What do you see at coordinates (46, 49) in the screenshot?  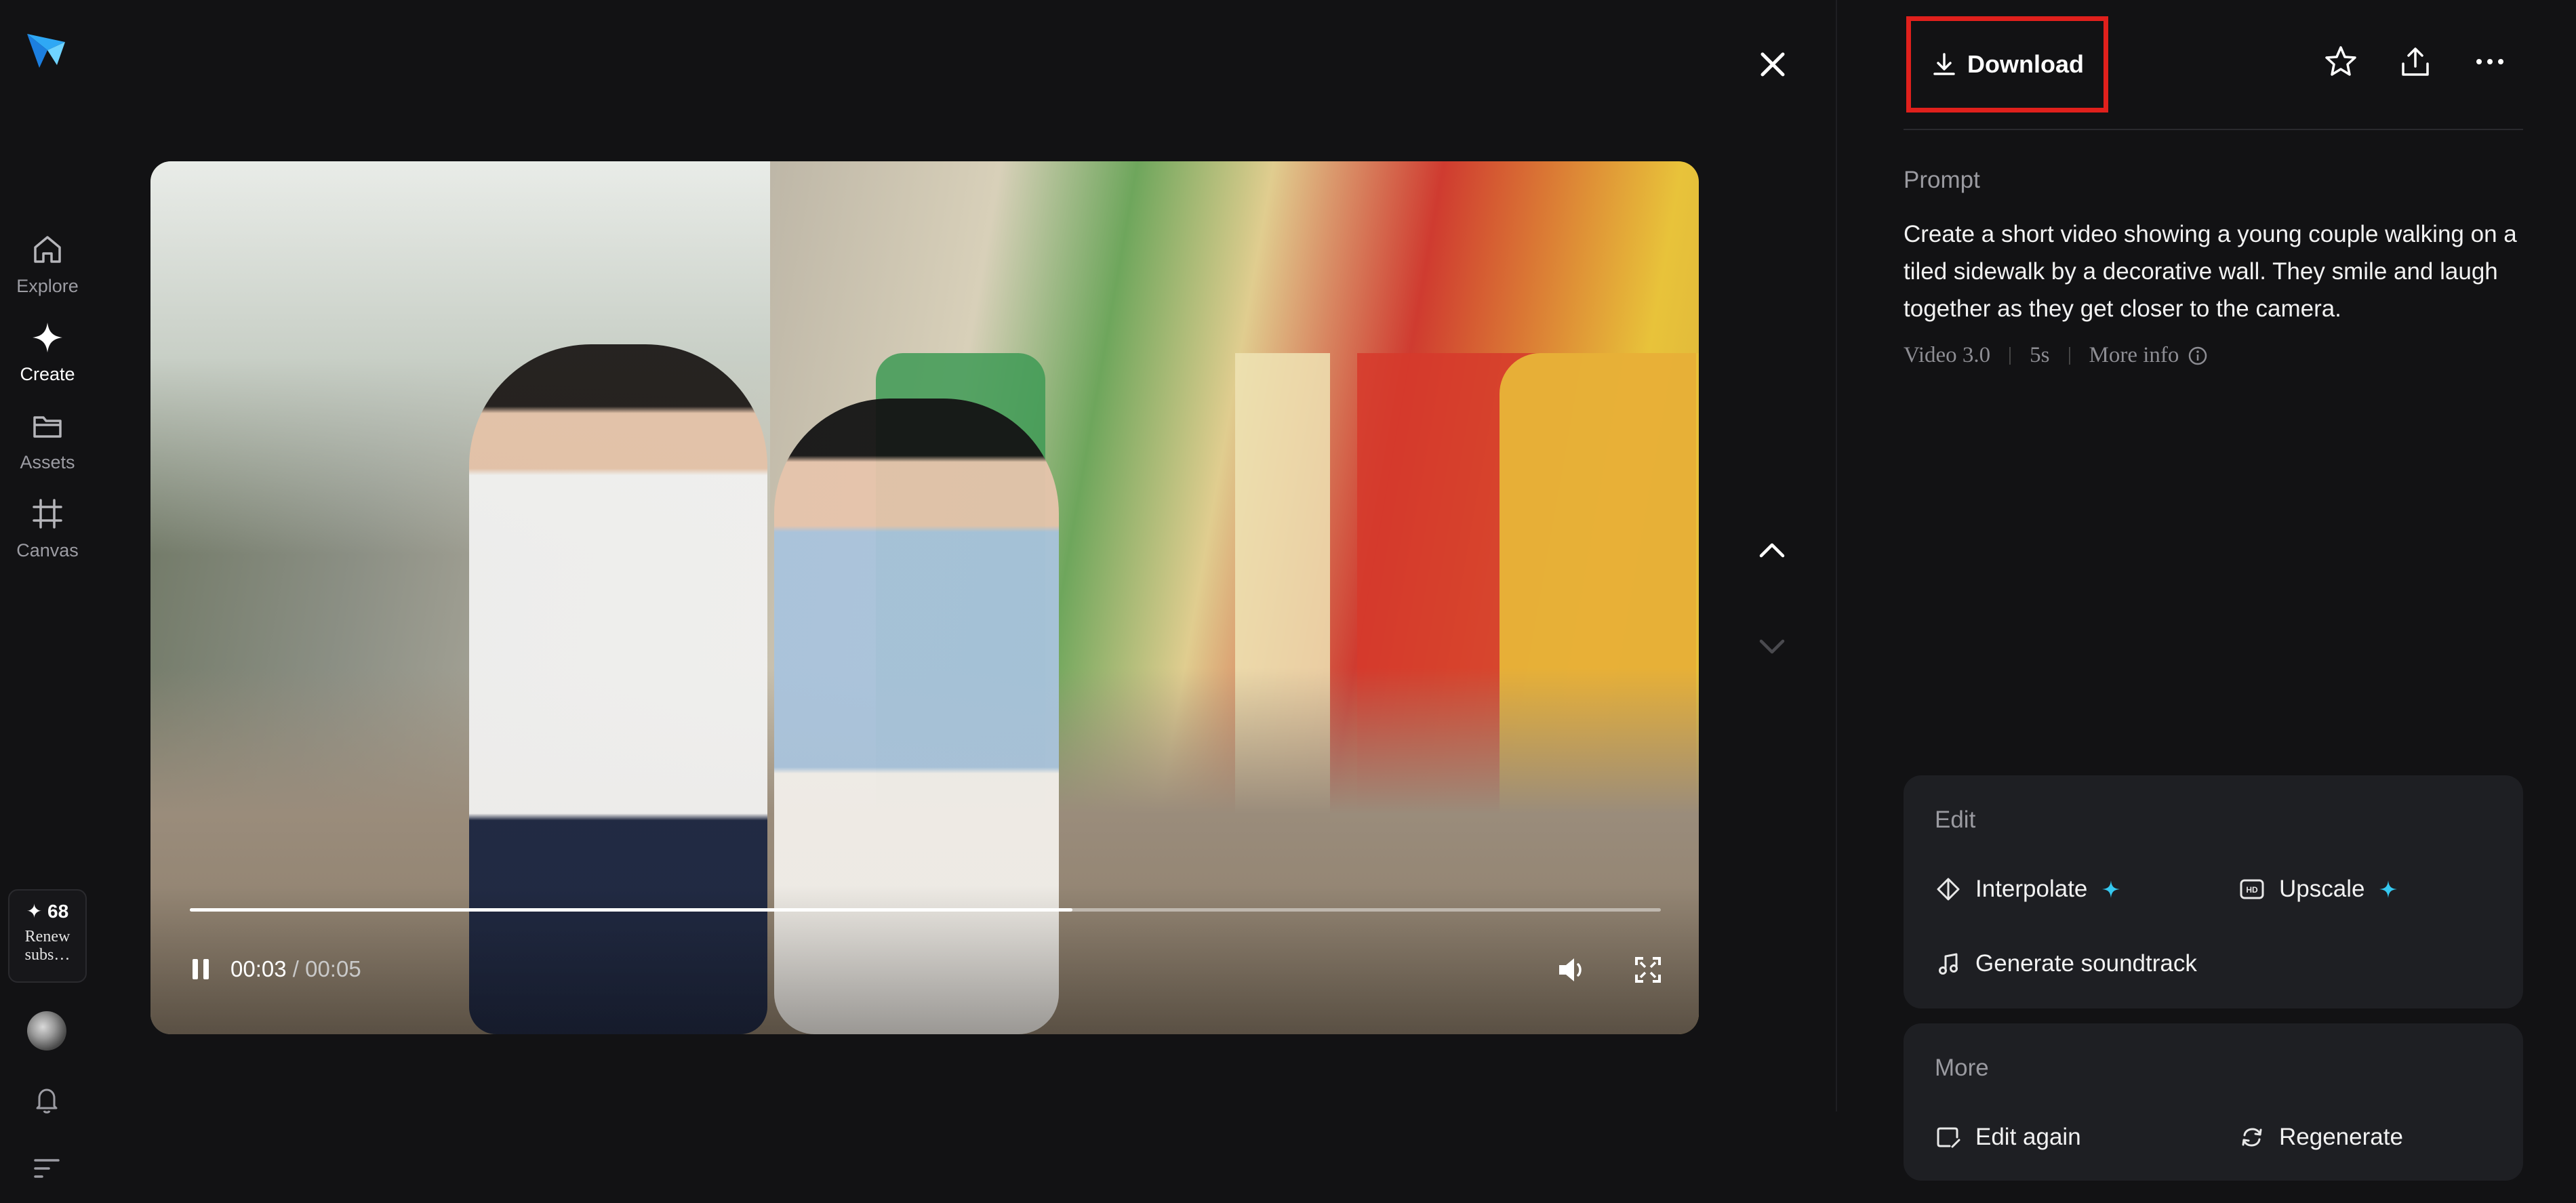 I see `app-logo` at bounding box center [46, 49].